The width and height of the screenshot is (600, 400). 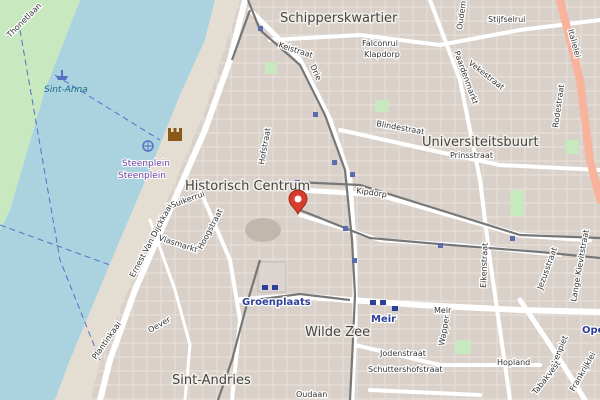 What do you see at coordinates (311, 394) in the screenshot?
I see `street-label-oudaan: Oudaan` at bounding box center [311, 394].